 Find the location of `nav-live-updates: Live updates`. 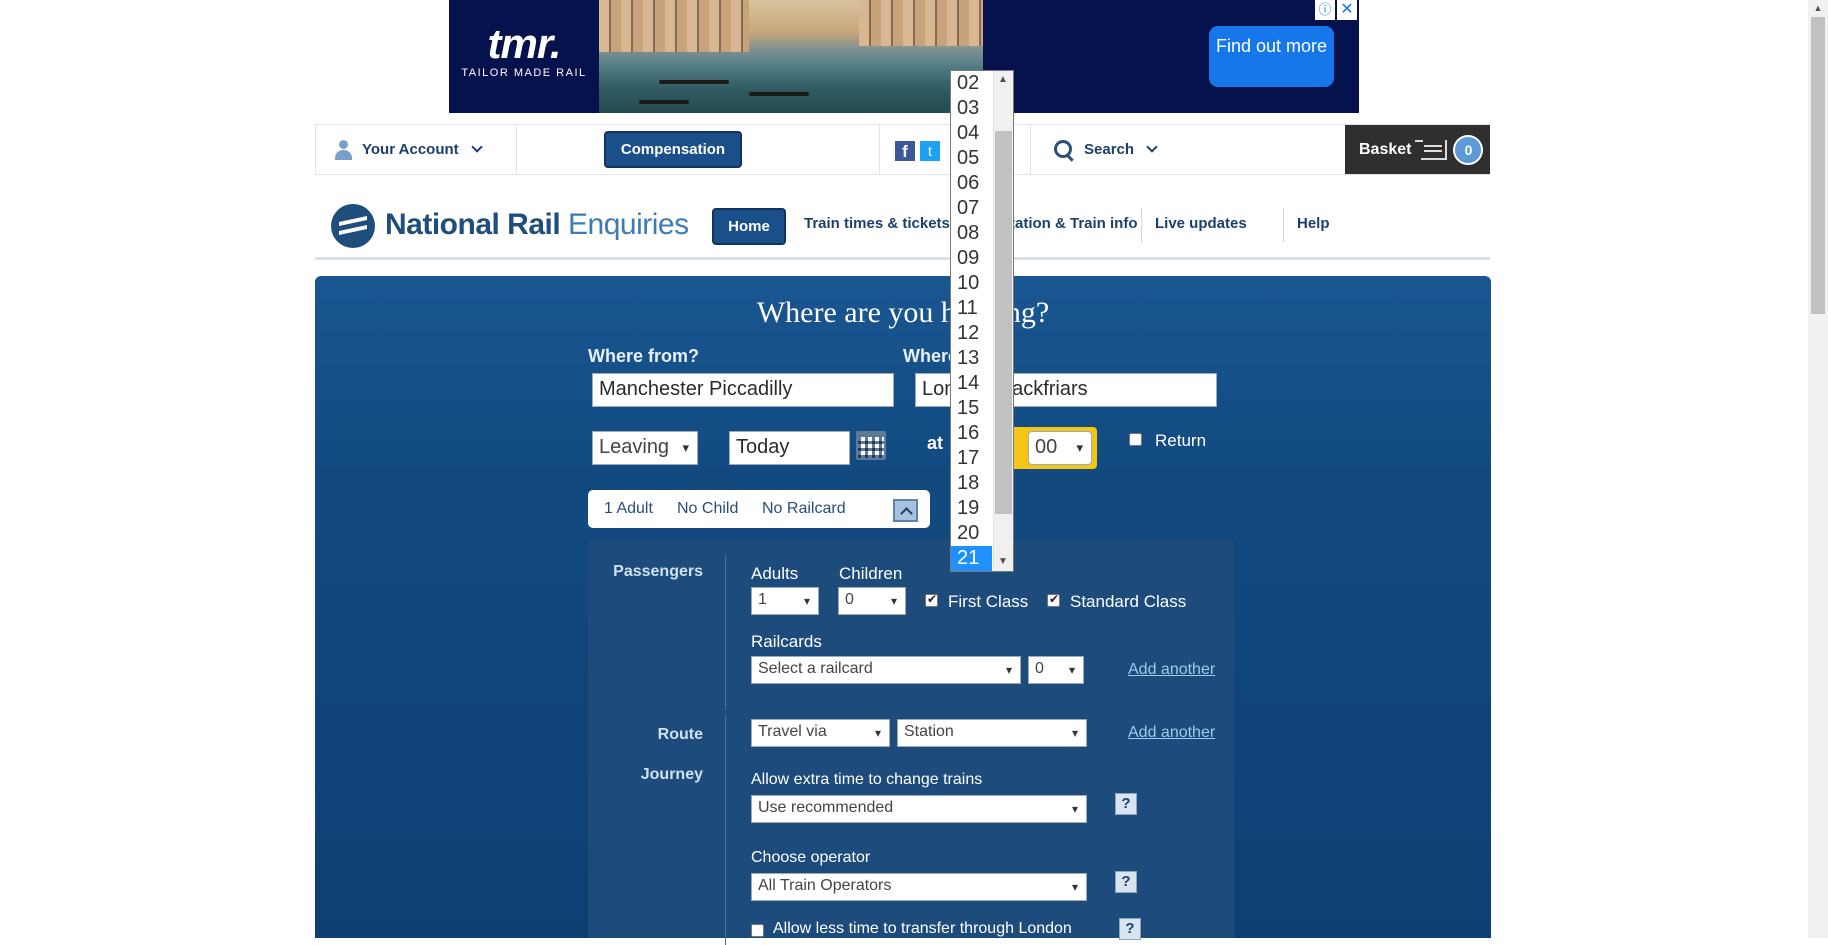

nav-live-updates: Live updates is located at coordinates (1201, 223).